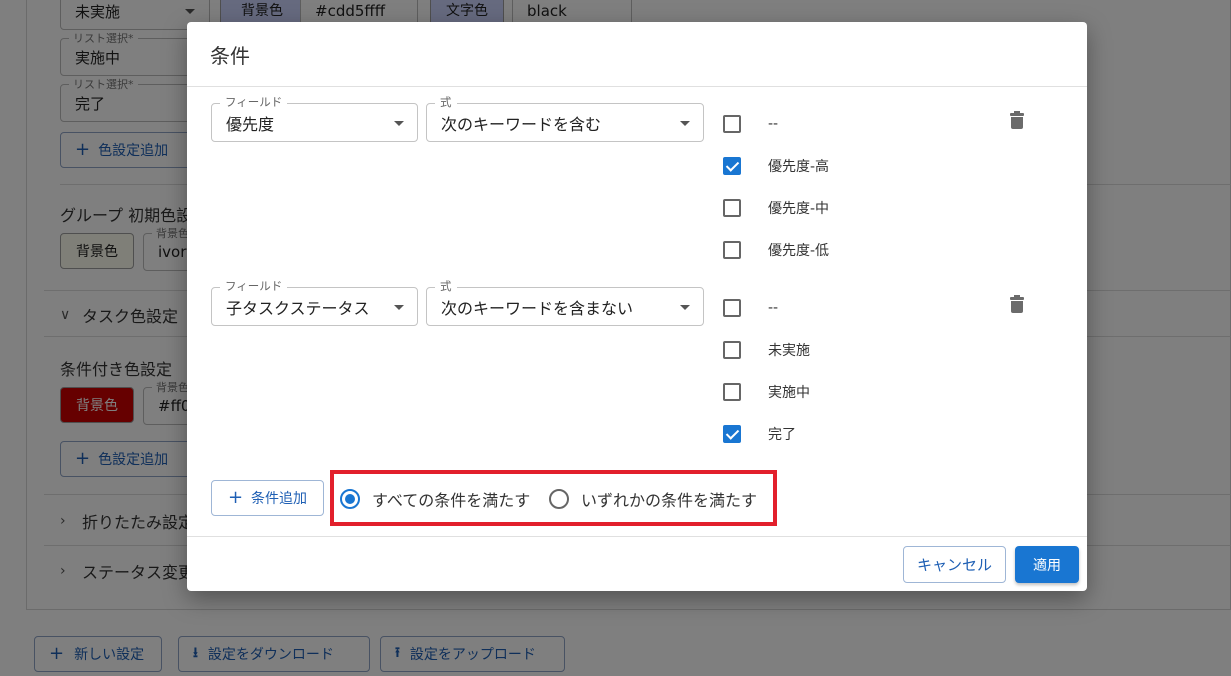 This screenshot has height=676, width=1231. Describe the element at coordinates (789, 351) in the screenshot. I see `checkbox-label: 未実施` at that location.